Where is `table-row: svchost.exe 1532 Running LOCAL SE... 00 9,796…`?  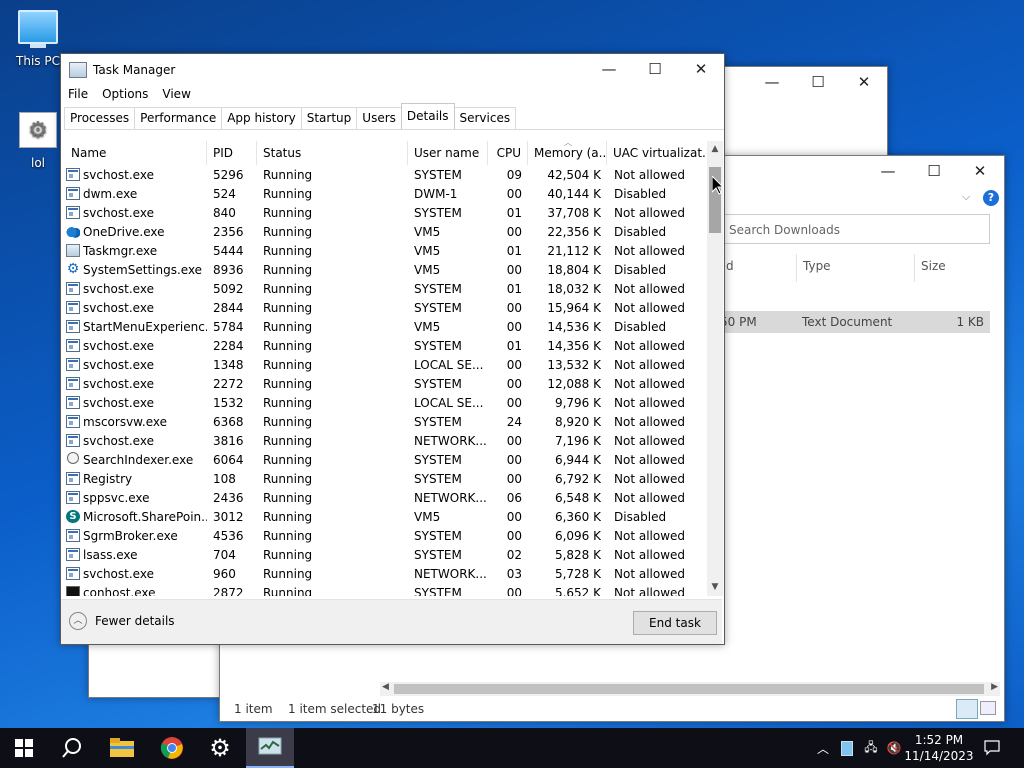 table-row: svchost.exe 1532 Running LOCAL SE... 00 9,796… is located at coordinates (384, 403).